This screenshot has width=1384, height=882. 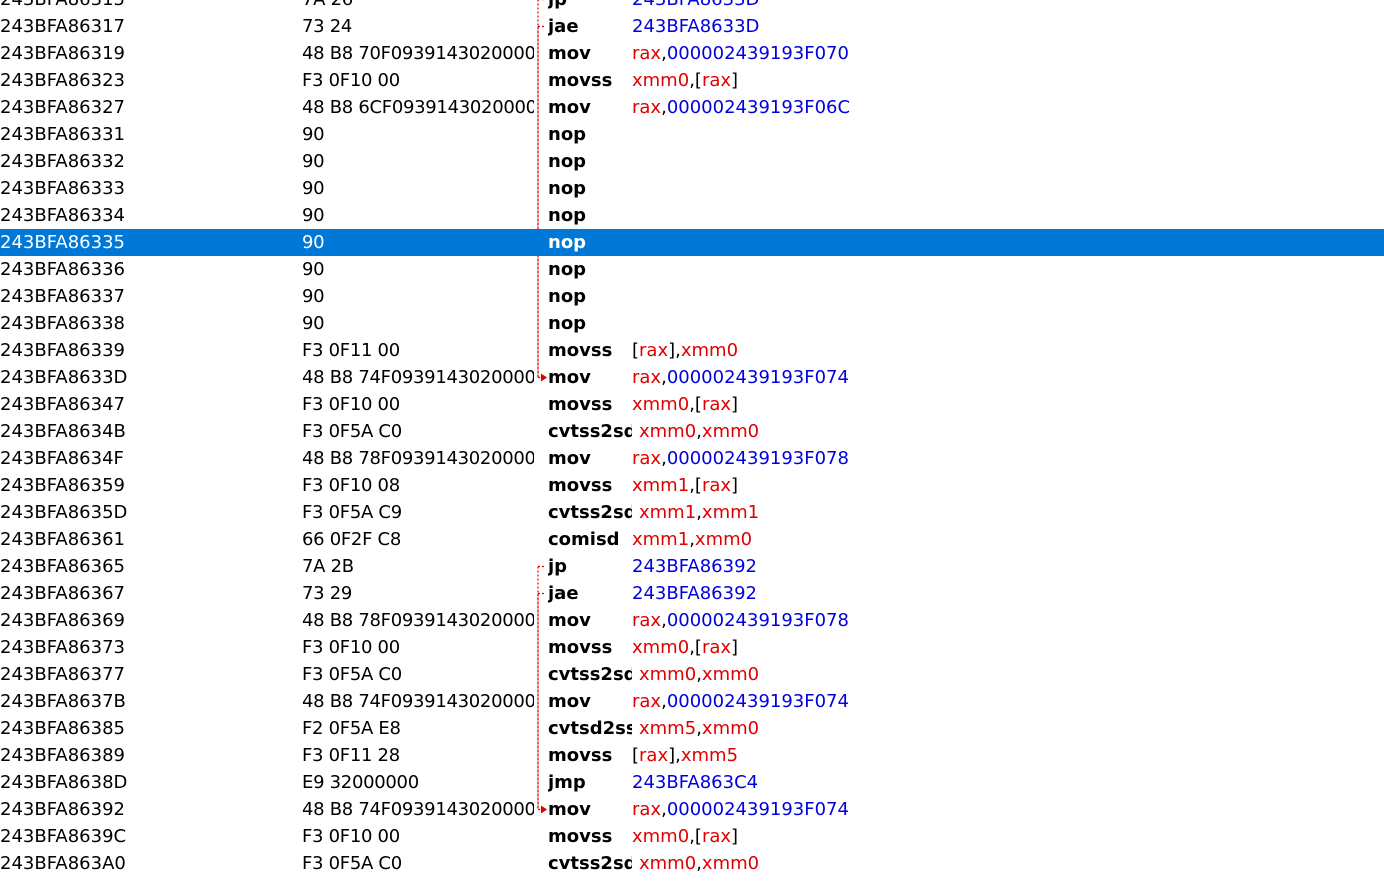 I want to click on instruction-row: 243BFA86323 F3 0F10 00 movss xmm0,[rax], so click(x=692, y=80).